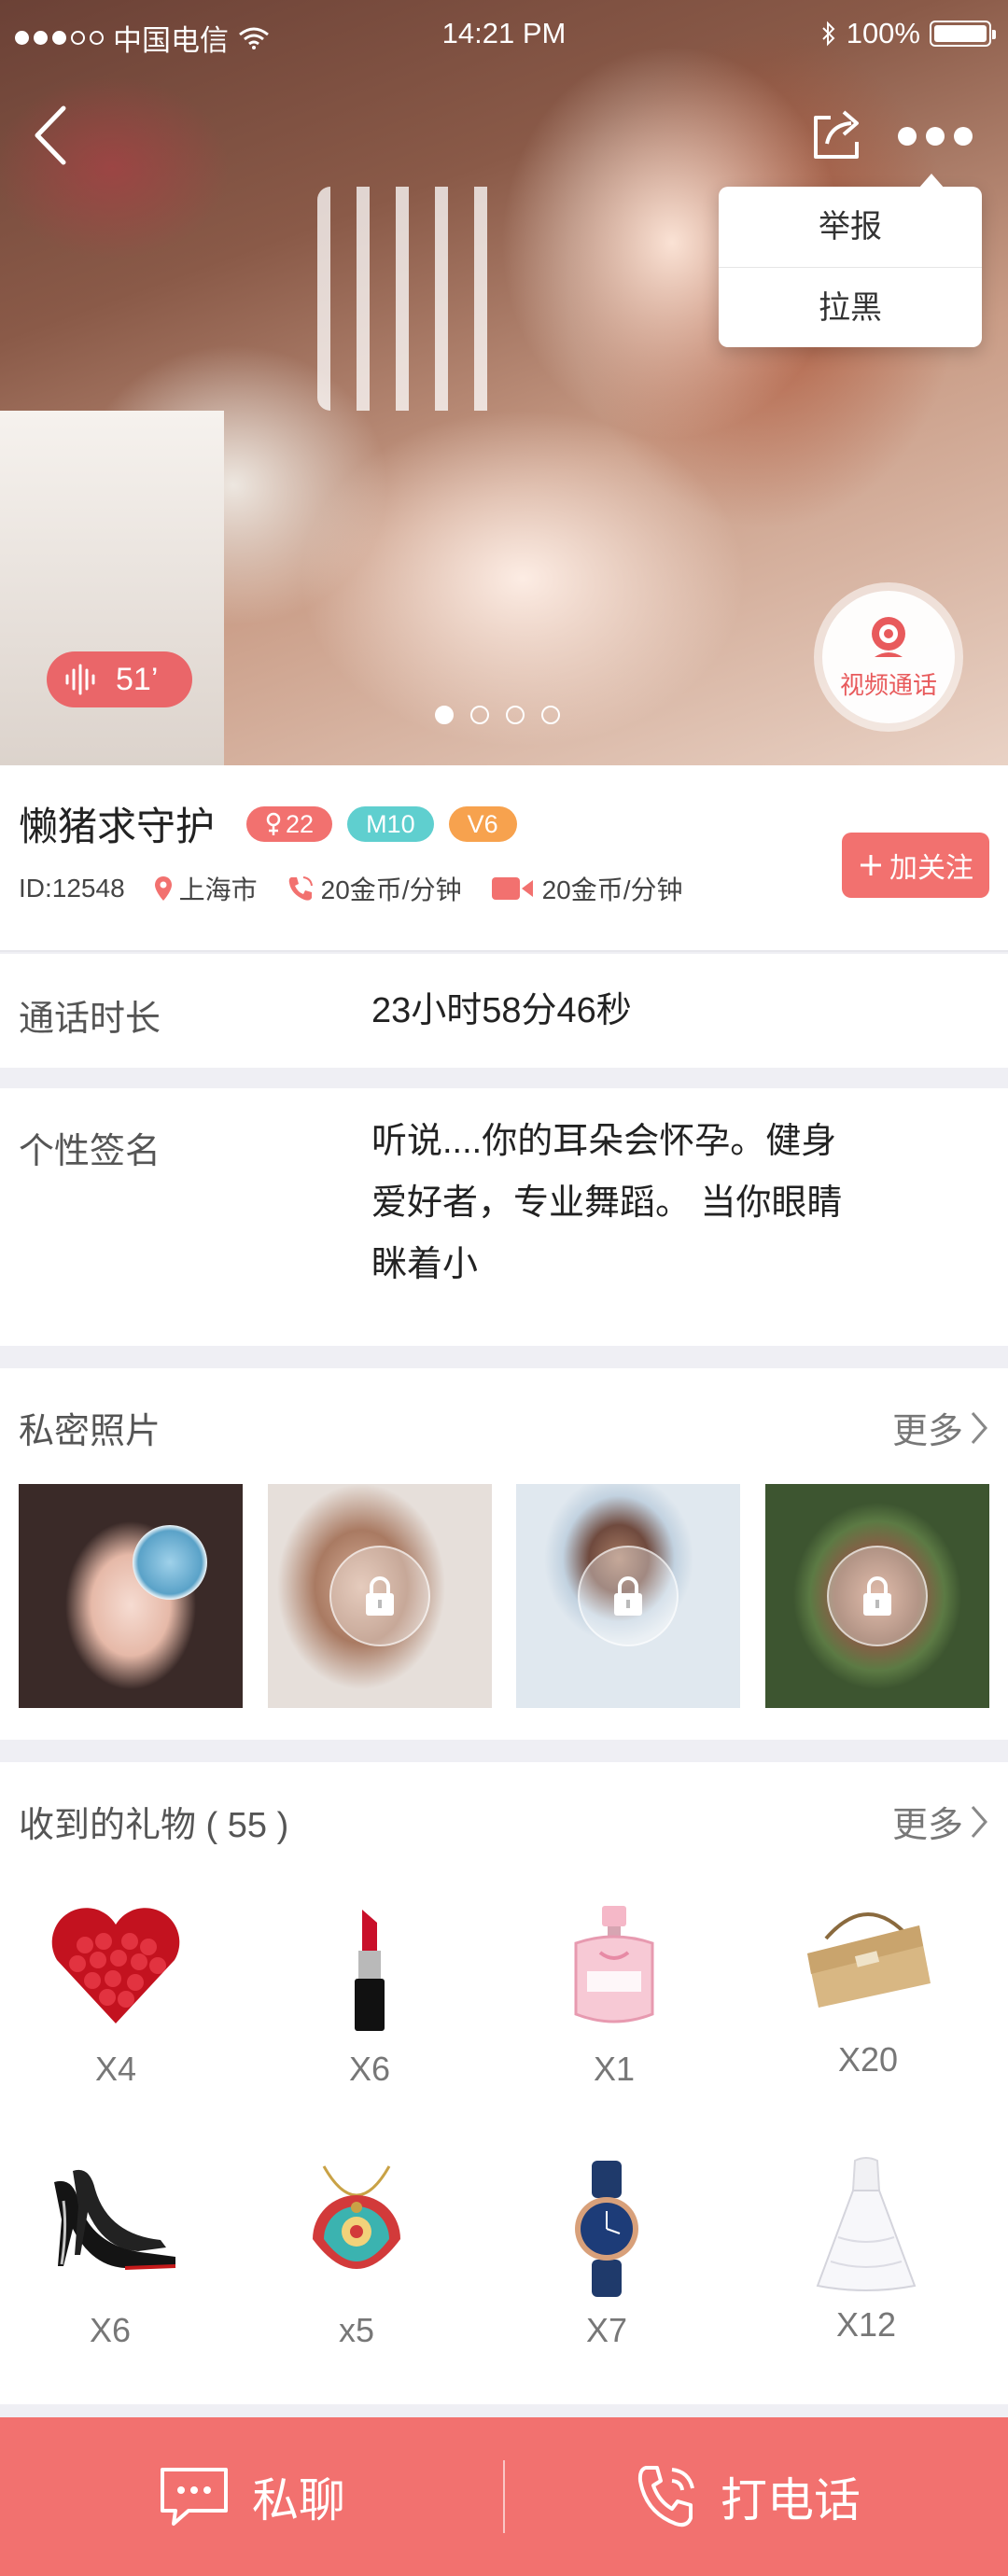  What do you see at coordinates (504, 33) in the screenshot?
I see `status-bar: 中国电信 14:21 PM 100%` at bounding box center [504, 33].